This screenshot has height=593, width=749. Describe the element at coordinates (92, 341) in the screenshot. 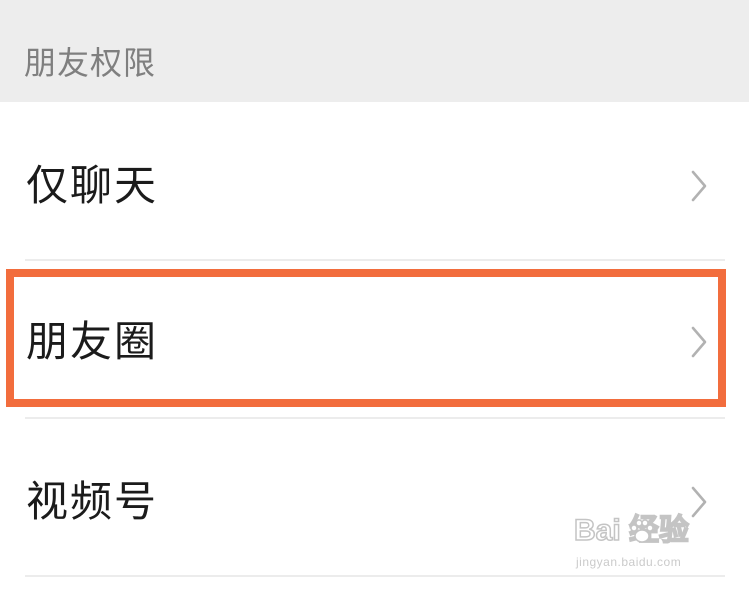

I see `row-moments-label: 朋友圈` at that location.